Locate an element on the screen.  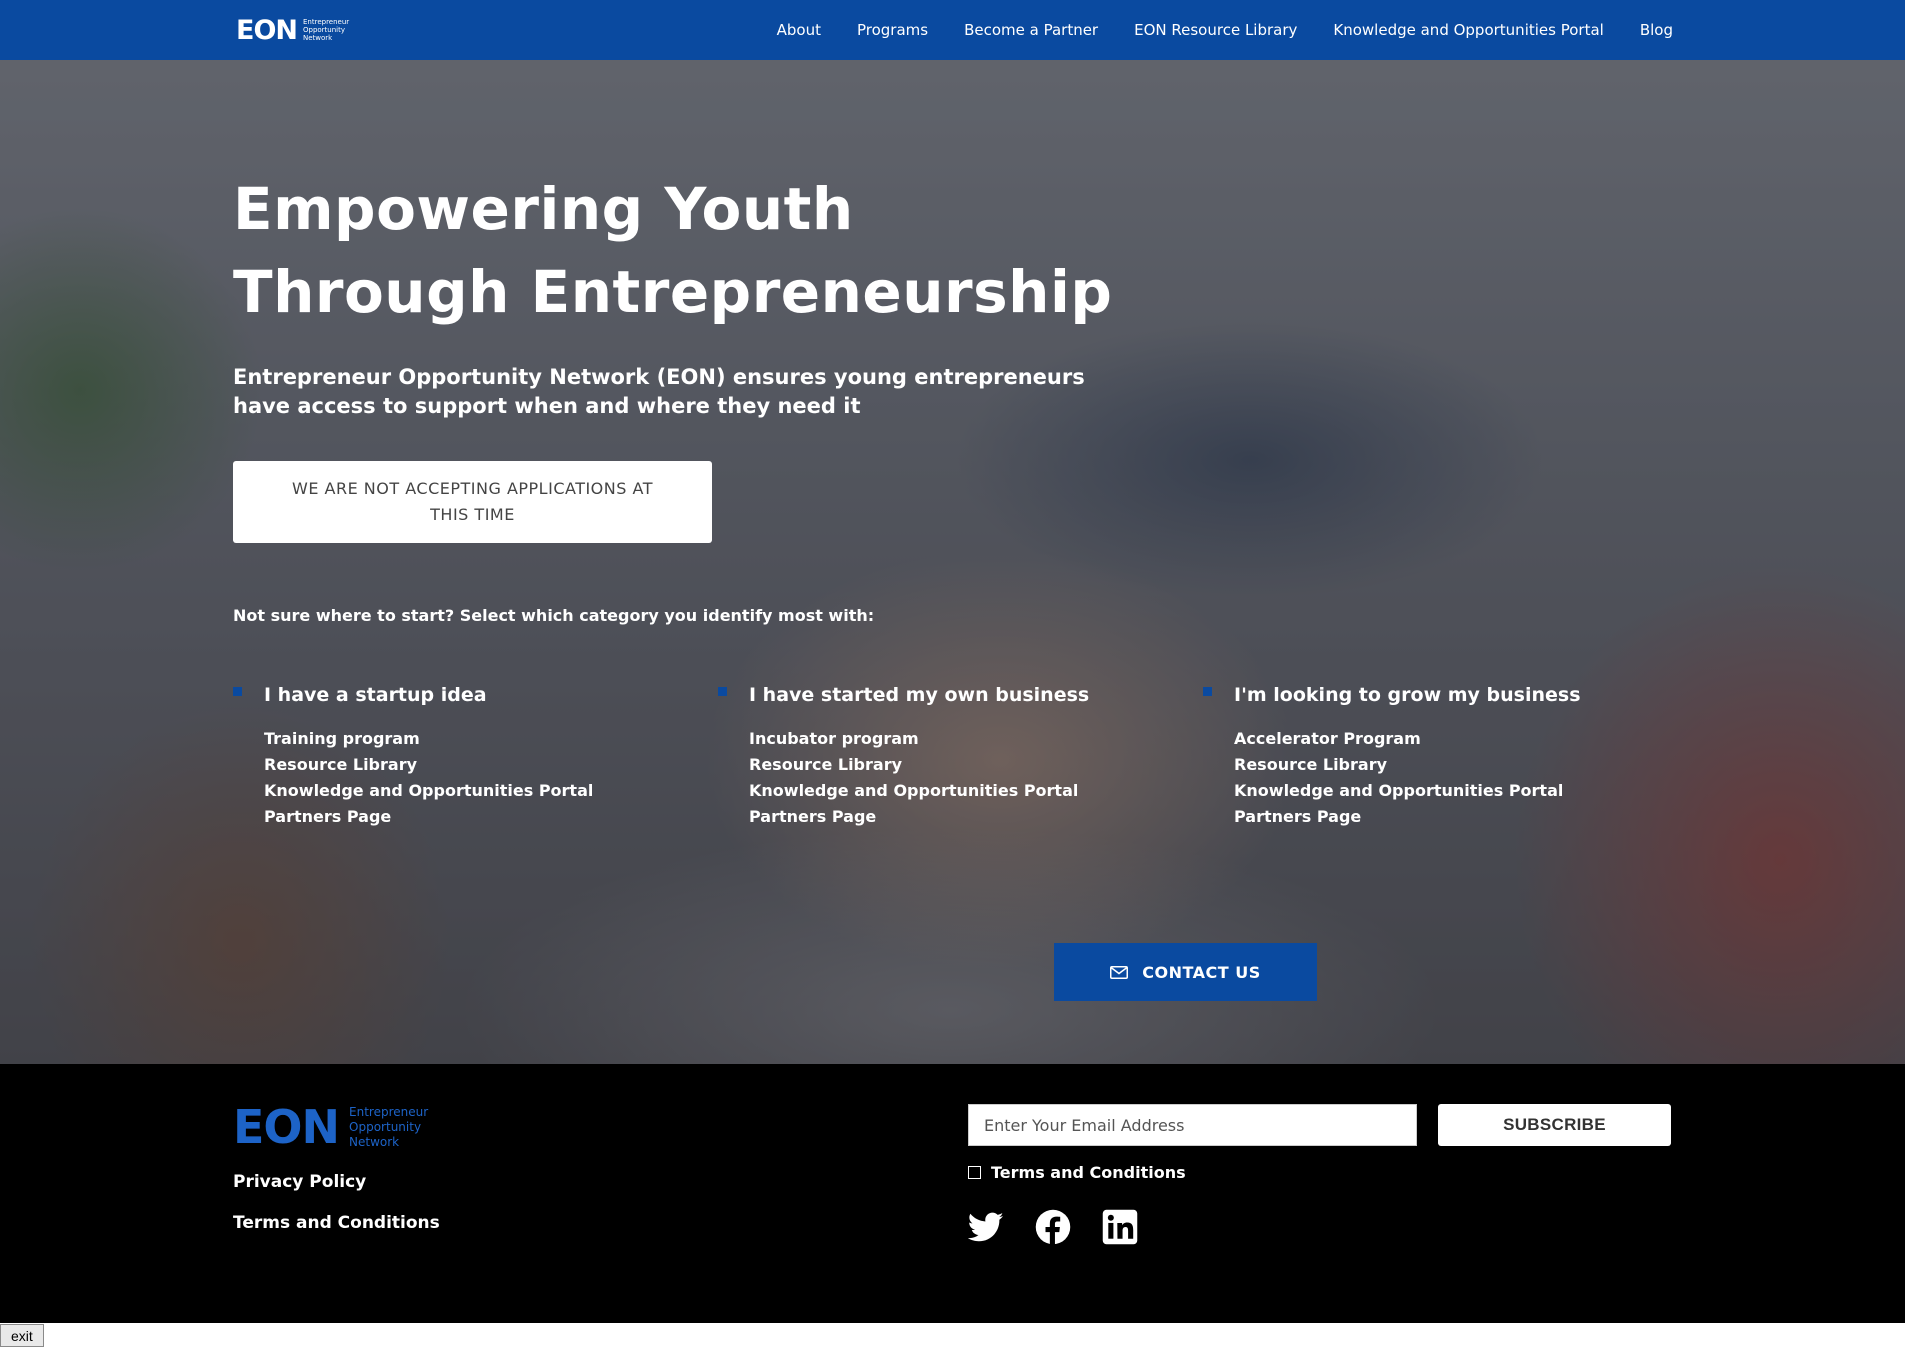
category-title: I have started my own business is located at coordinates (919, 695).